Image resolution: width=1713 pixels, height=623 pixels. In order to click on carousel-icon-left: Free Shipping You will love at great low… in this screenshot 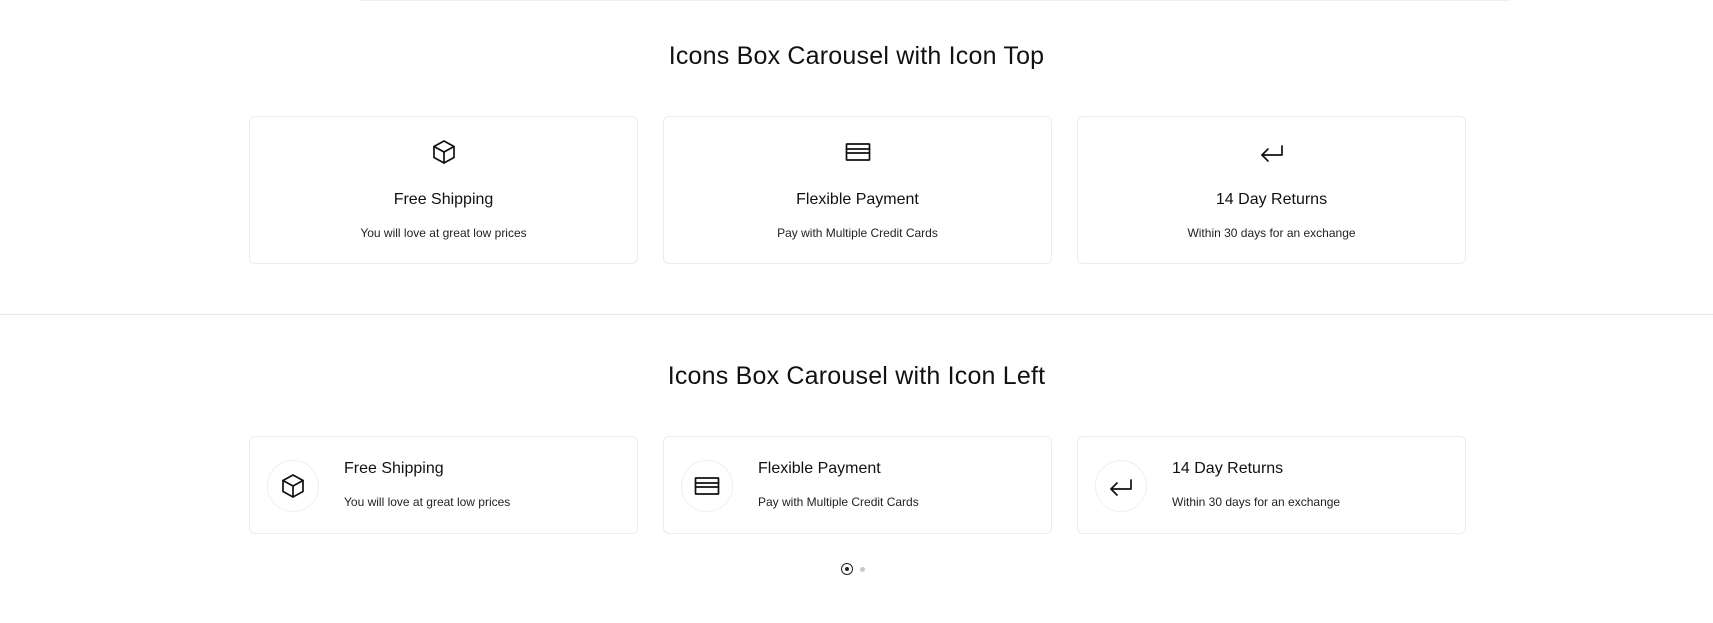, I will do `click(857, 485)`.